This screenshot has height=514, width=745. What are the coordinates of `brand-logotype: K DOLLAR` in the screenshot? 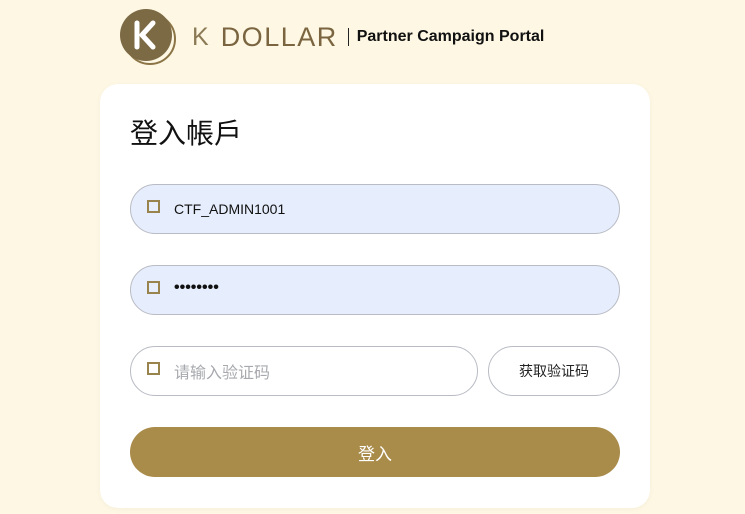 It's located at (265, 37).